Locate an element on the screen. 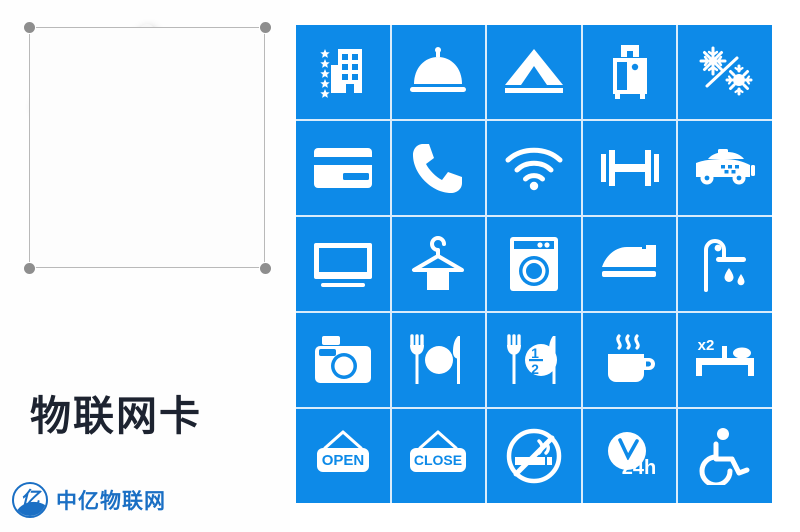  icon-tile-television is located at coordinates (343, 264).